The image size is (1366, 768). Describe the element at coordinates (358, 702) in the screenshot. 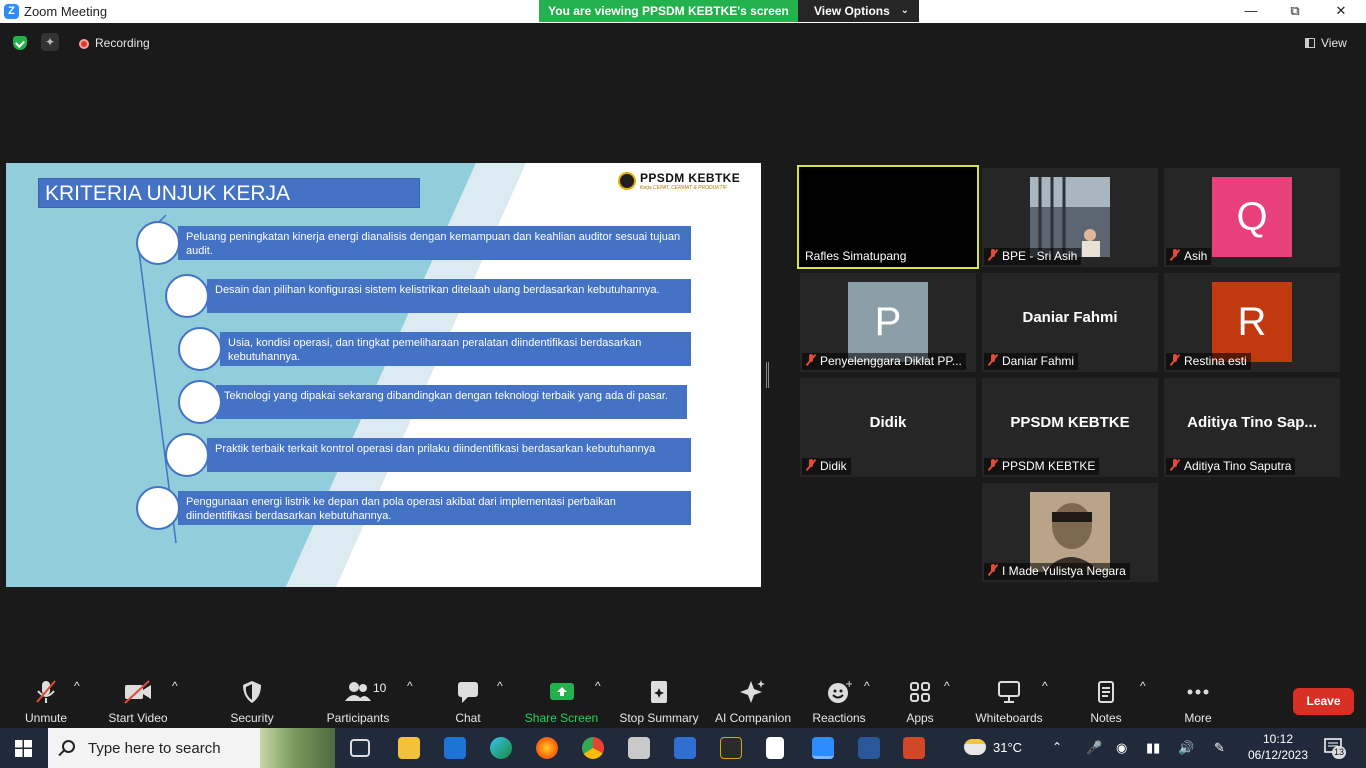

I see `participants-button: 10 Participants` at that location.